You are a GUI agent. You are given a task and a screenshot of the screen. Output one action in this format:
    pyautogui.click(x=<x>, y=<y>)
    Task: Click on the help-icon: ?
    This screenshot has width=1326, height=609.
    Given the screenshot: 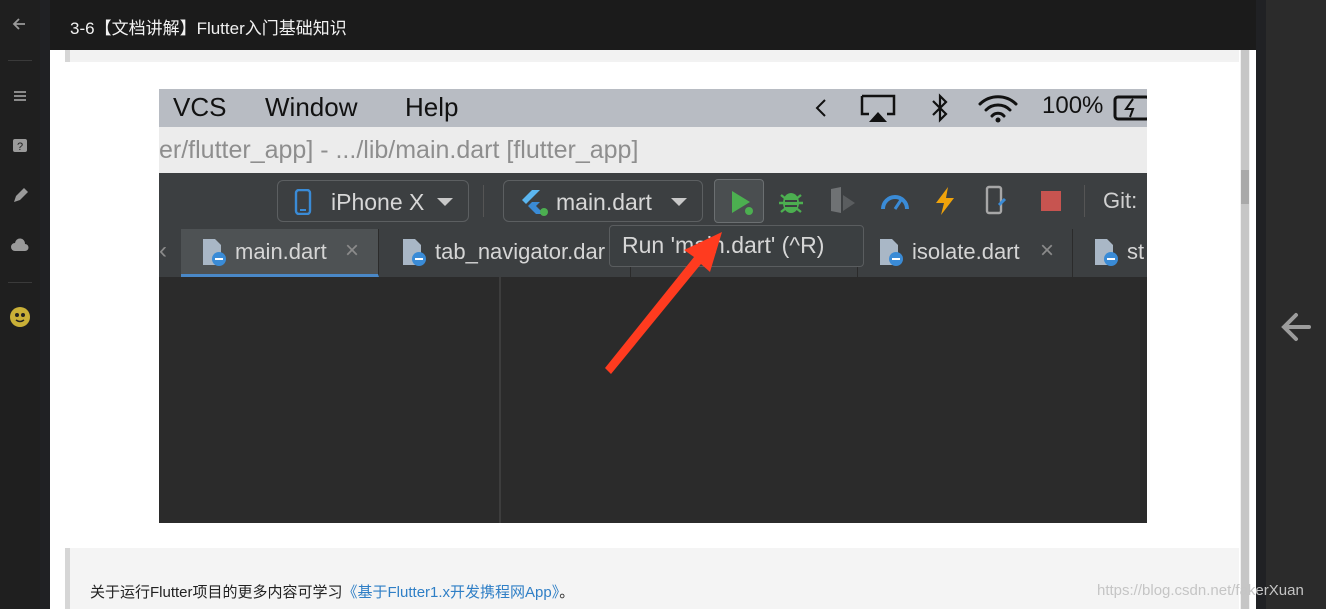 What is the action you would take?
    pyautogui.click(x=20, y=146)
    